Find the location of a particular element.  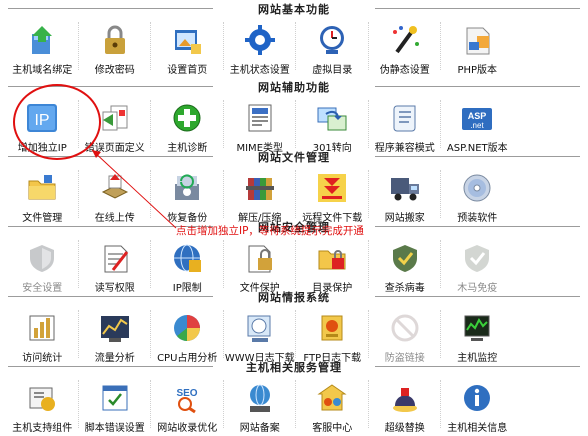

seo-icon: SEO is located at coordinates (187, 398).